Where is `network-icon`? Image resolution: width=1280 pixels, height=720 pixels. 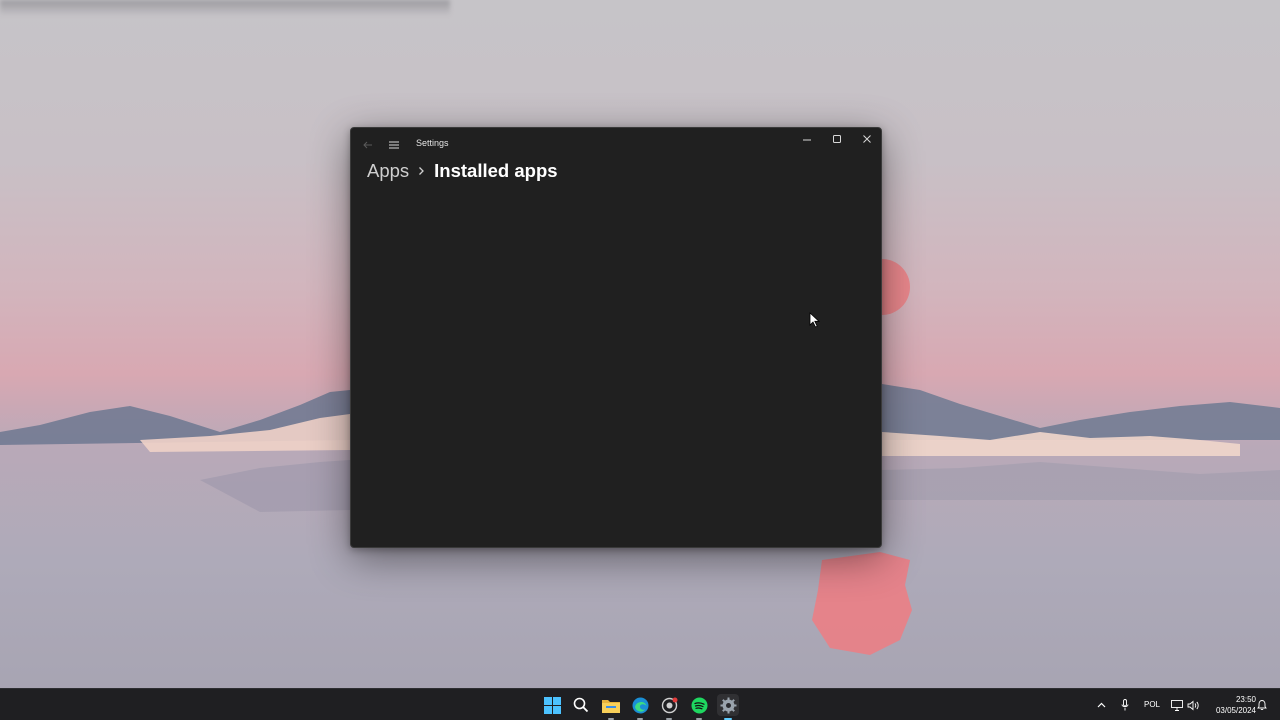
network-icon is located at coordinates (1177, 705).